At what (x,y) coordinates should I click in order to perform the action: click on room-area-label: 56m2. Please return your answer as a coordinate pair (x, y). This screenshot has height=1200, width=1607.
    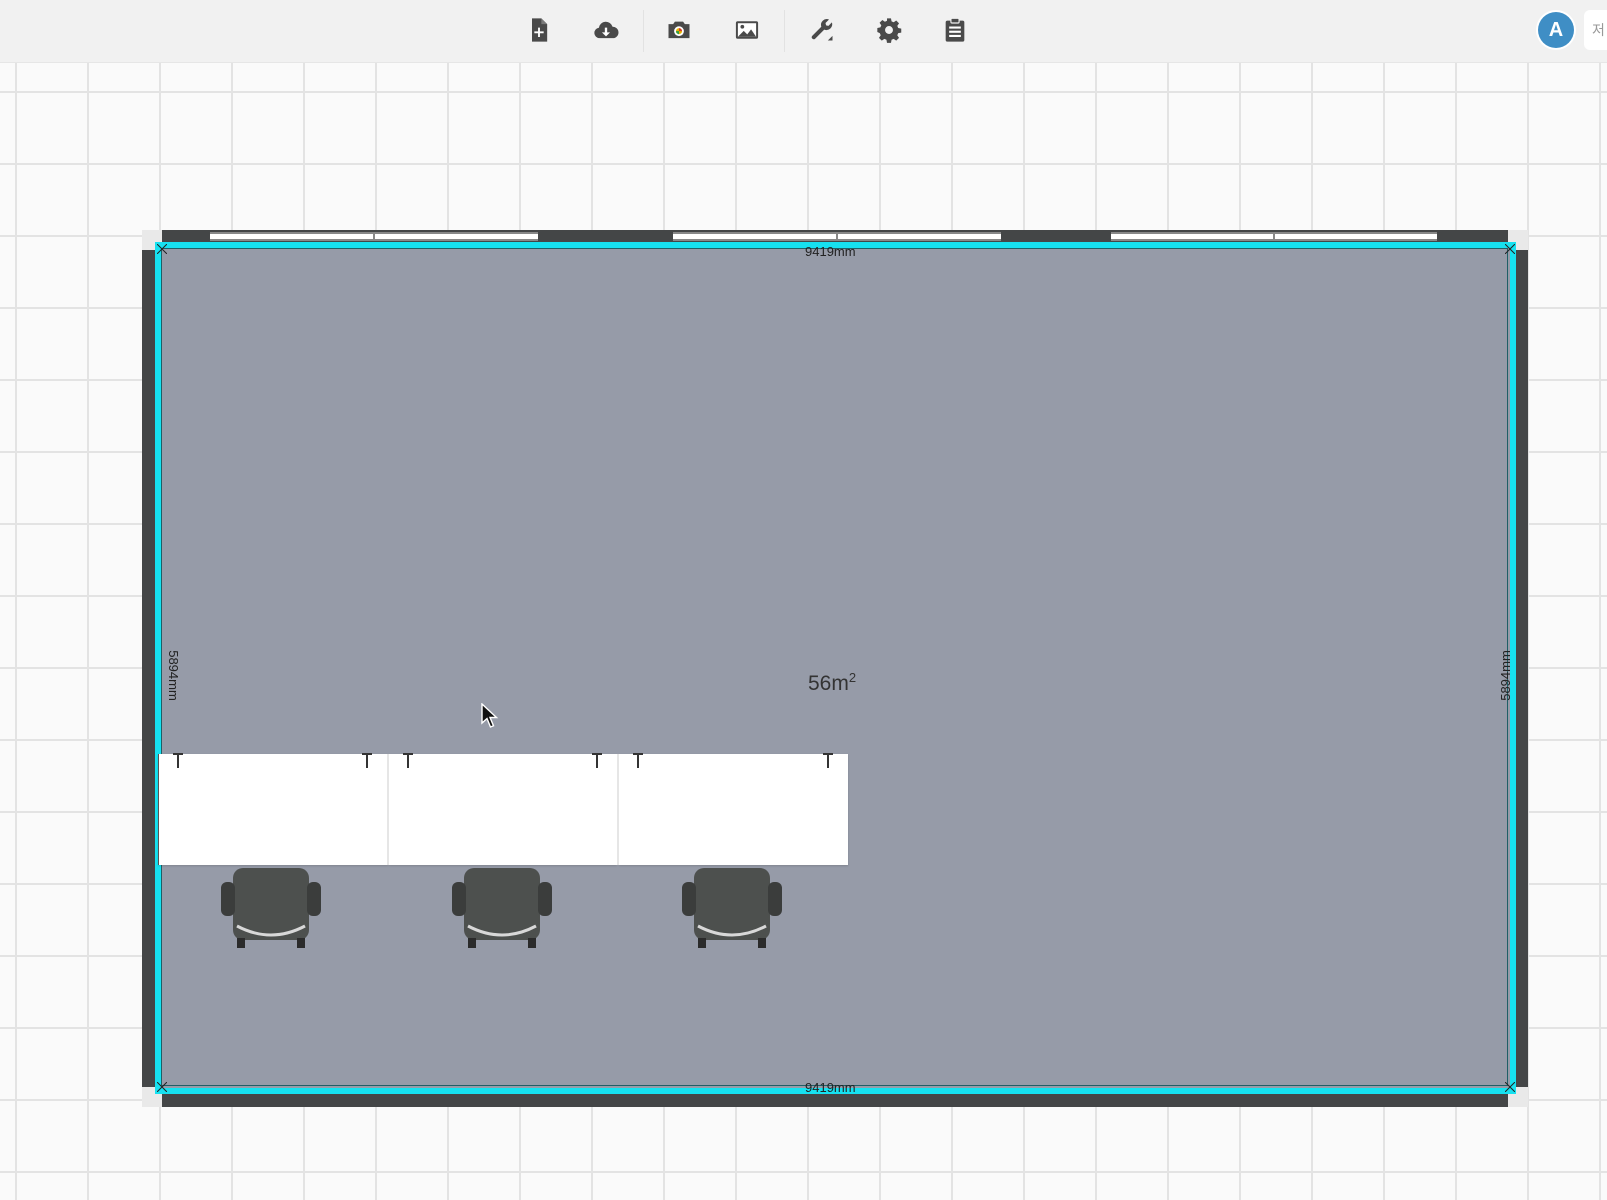
    Looking at the image, I should click on (832, 683).